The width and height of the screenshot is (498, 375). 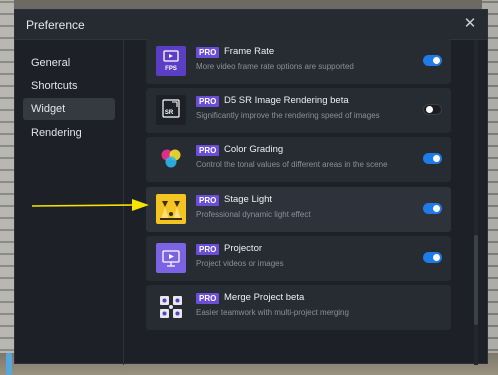 I want to click on dialog-titlebar: Preference ✕, so click(x=251, y=25).